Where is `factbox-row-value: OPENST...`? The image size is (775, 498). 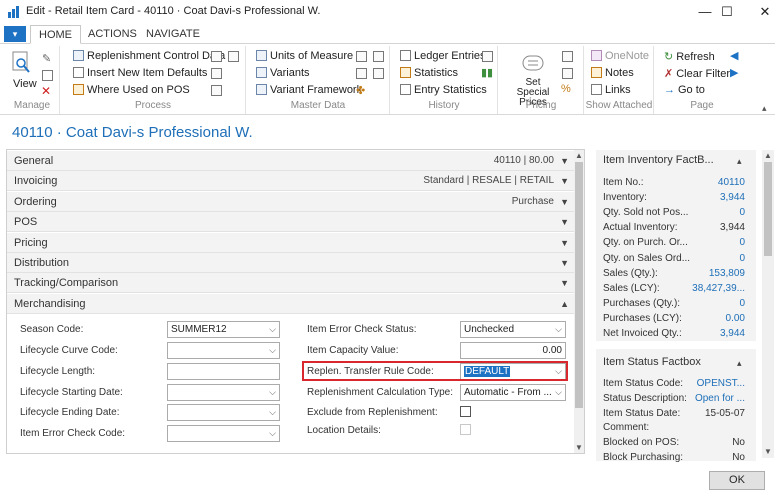
factbox-row-value: OPENST... is located at coordinates (712, 383).